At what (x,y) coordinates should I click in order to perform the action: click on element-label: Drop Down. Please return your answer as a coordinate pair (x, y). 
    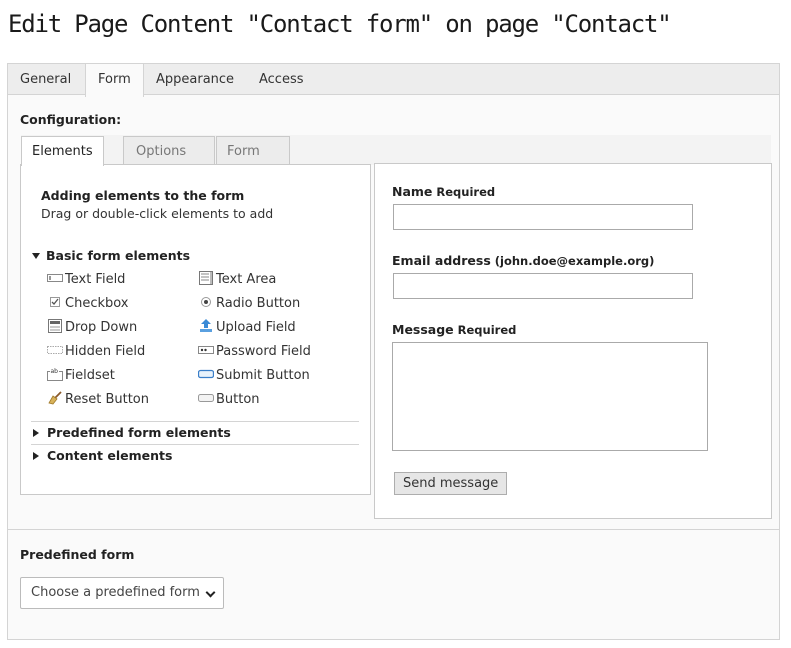
    Looking at the image, I should click on (101, 327).